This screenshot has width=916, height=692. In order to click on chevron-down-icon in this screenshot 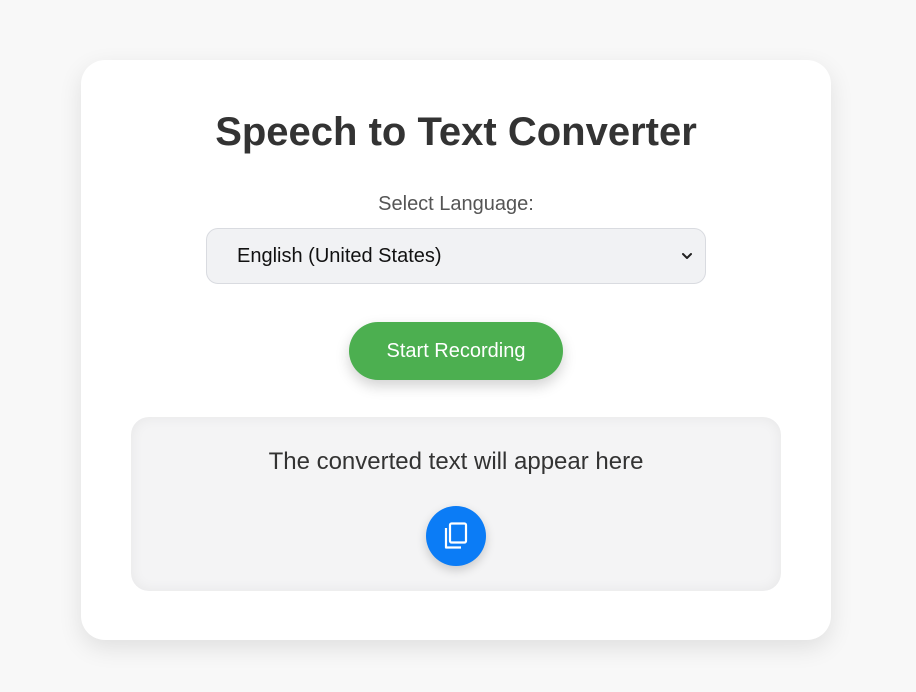, I will do `click(687, 256)`.